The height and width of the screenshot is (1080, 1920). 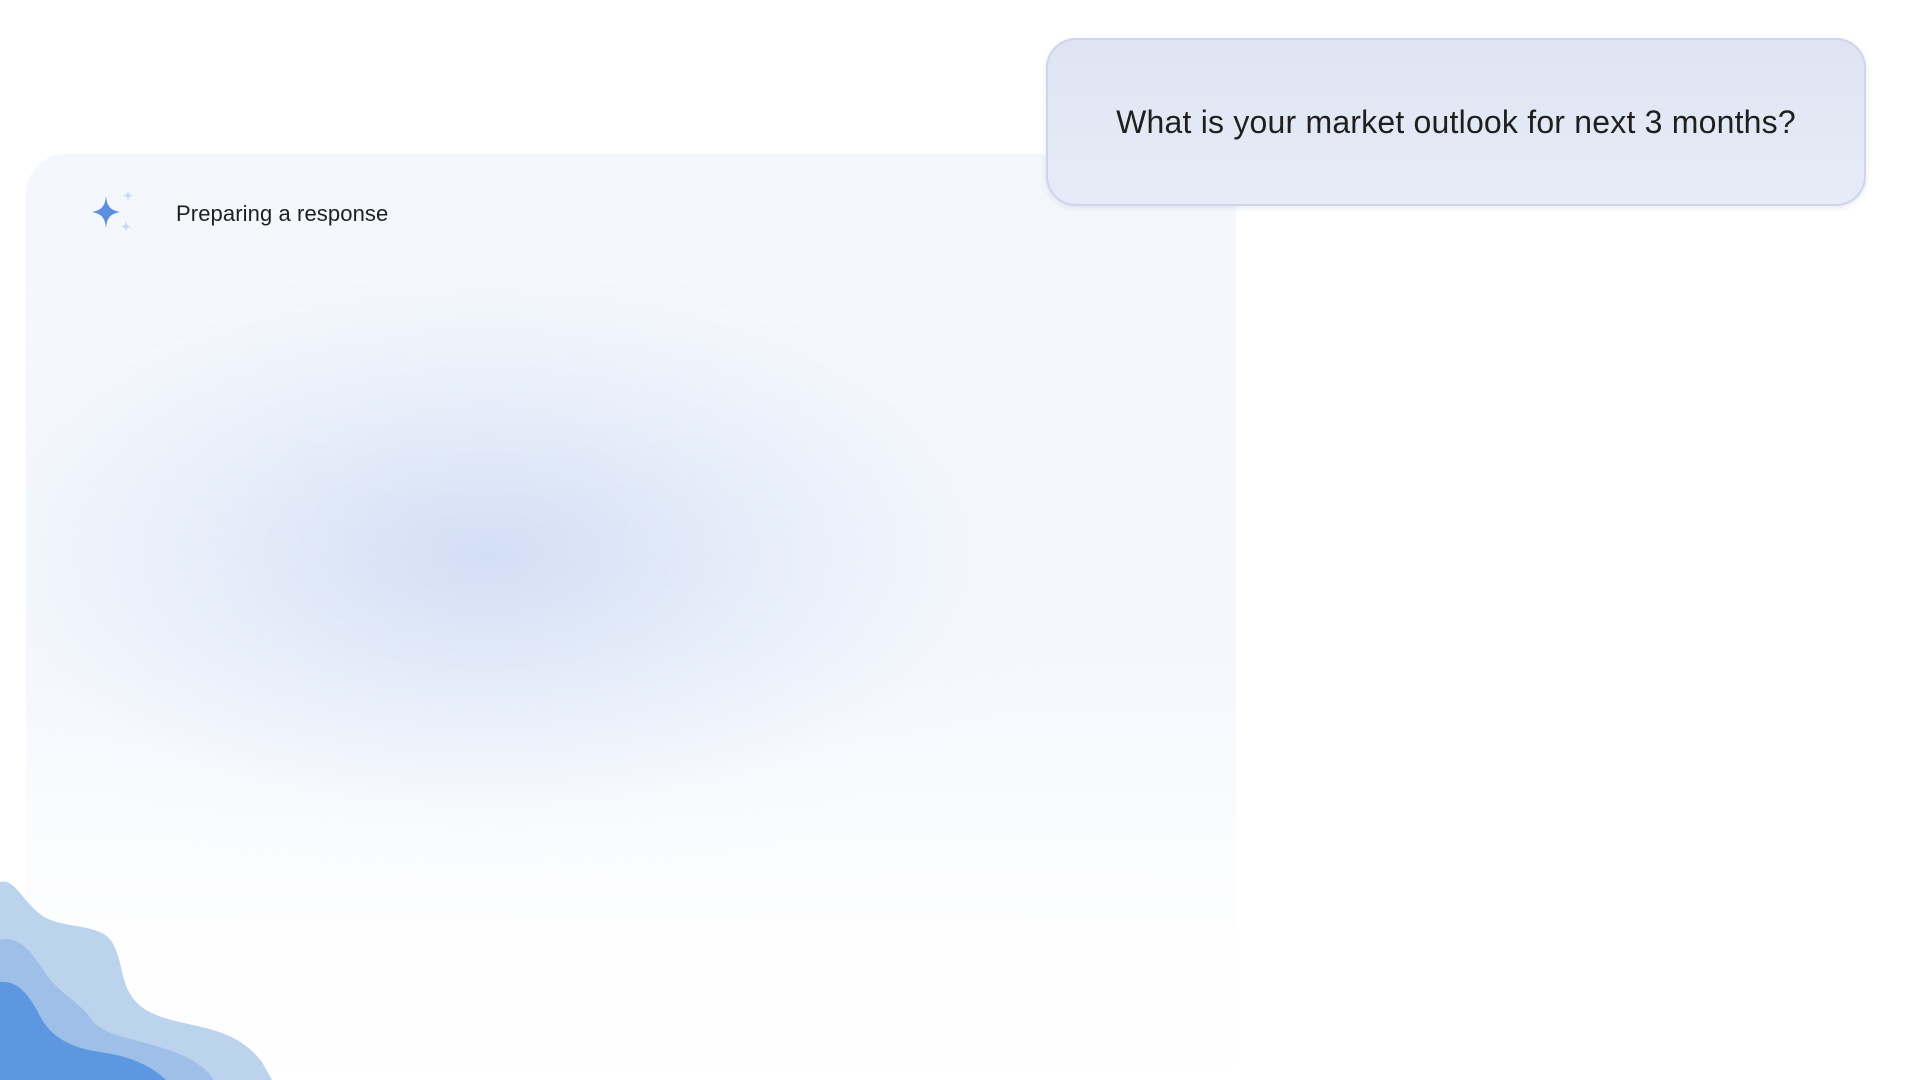 I want to click on wave-decoration, so click(x=136, y=980).